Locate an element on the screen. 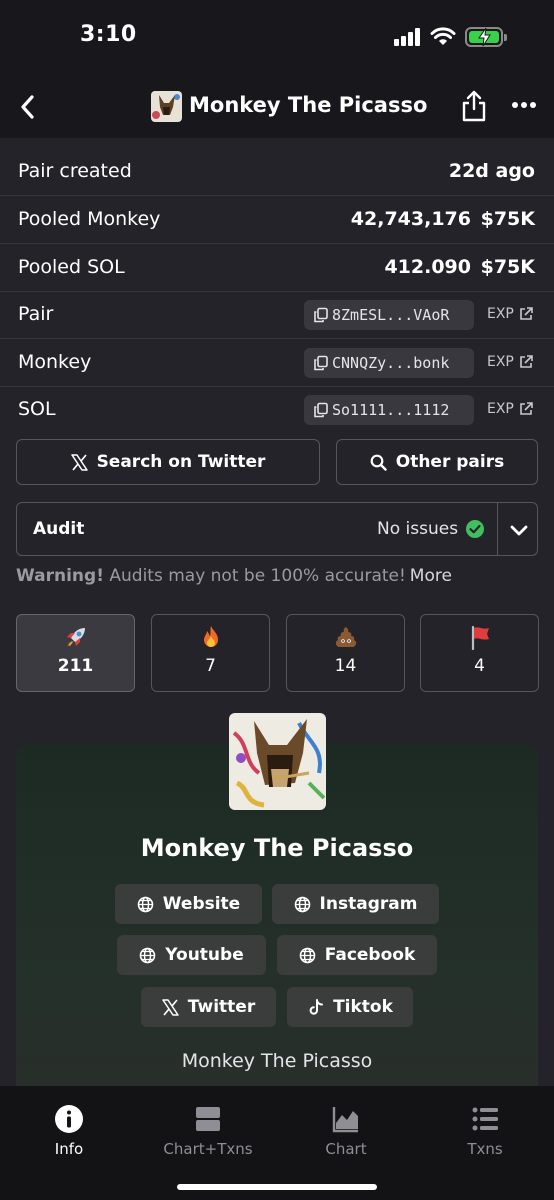 This screenshot has width=554, height=1200. facebook-button: Facebook is located at coordinates (357, 955).